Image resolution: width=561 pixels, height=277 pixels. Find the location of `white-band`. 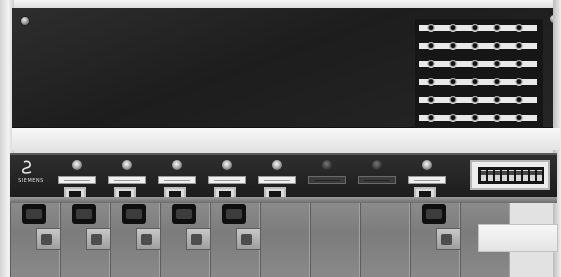

white-band is located at coordinates (286, 139).